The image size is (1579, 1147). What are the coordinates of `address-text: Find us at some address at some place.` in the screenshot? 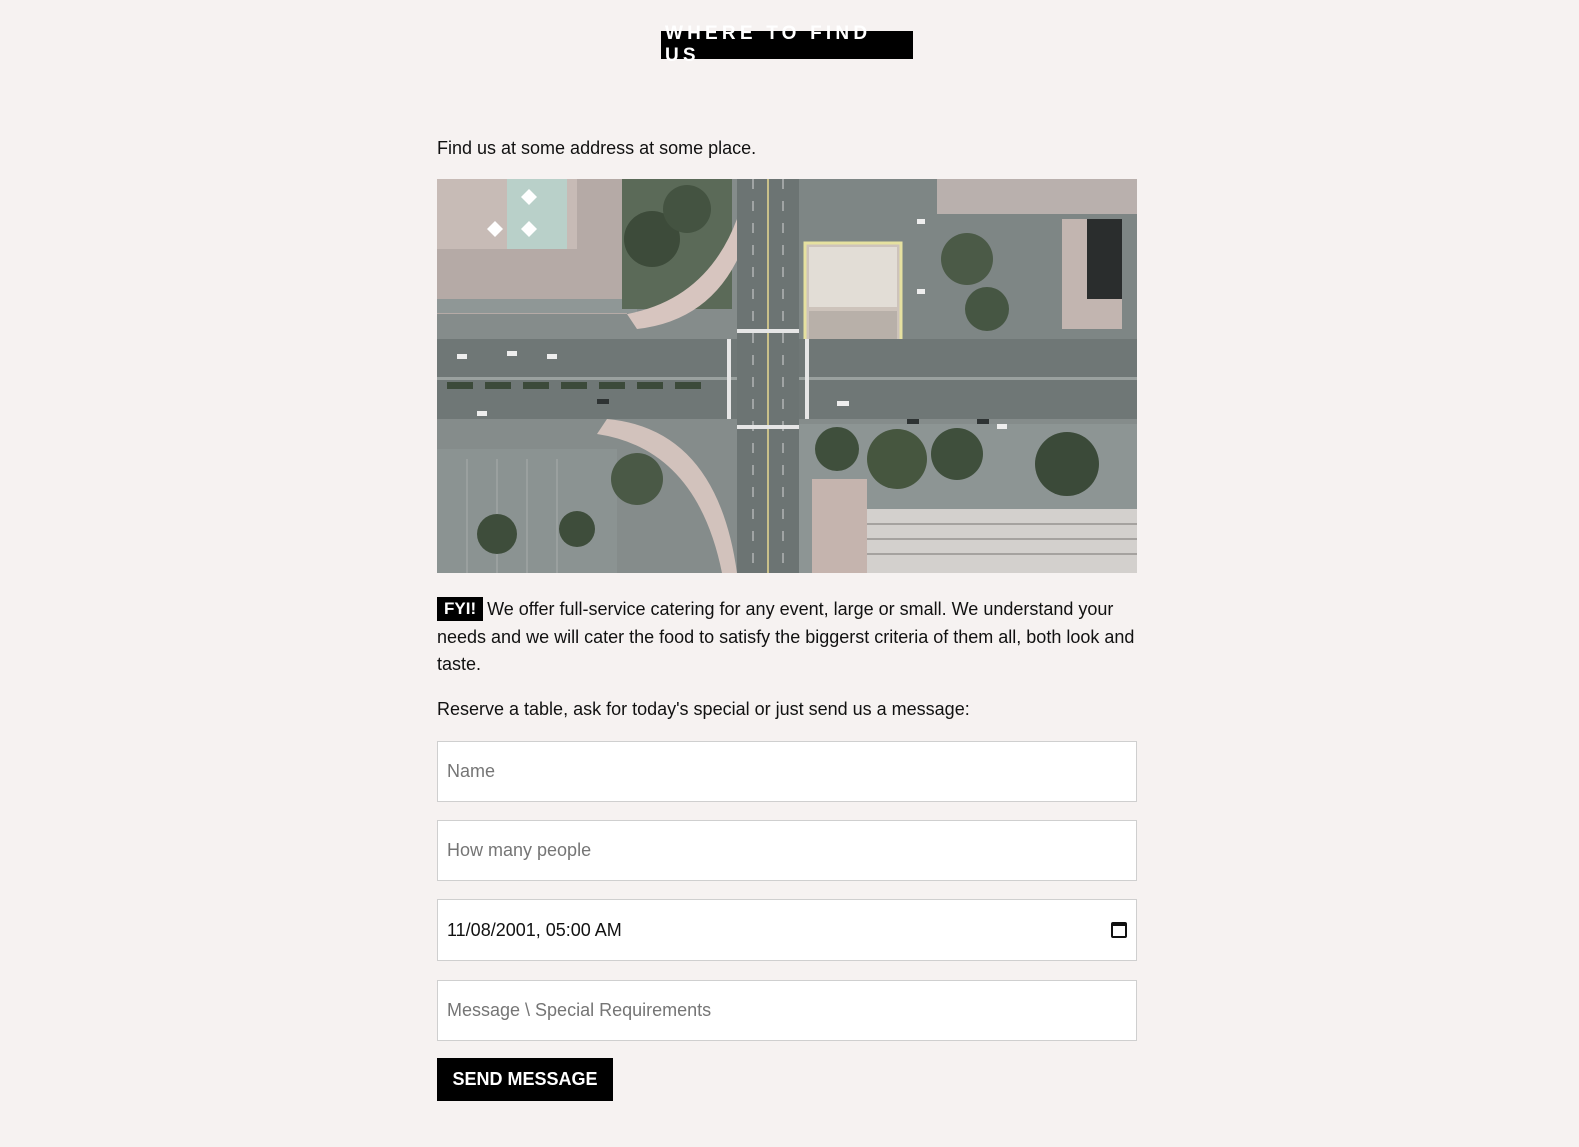 It's located at (597, 148).